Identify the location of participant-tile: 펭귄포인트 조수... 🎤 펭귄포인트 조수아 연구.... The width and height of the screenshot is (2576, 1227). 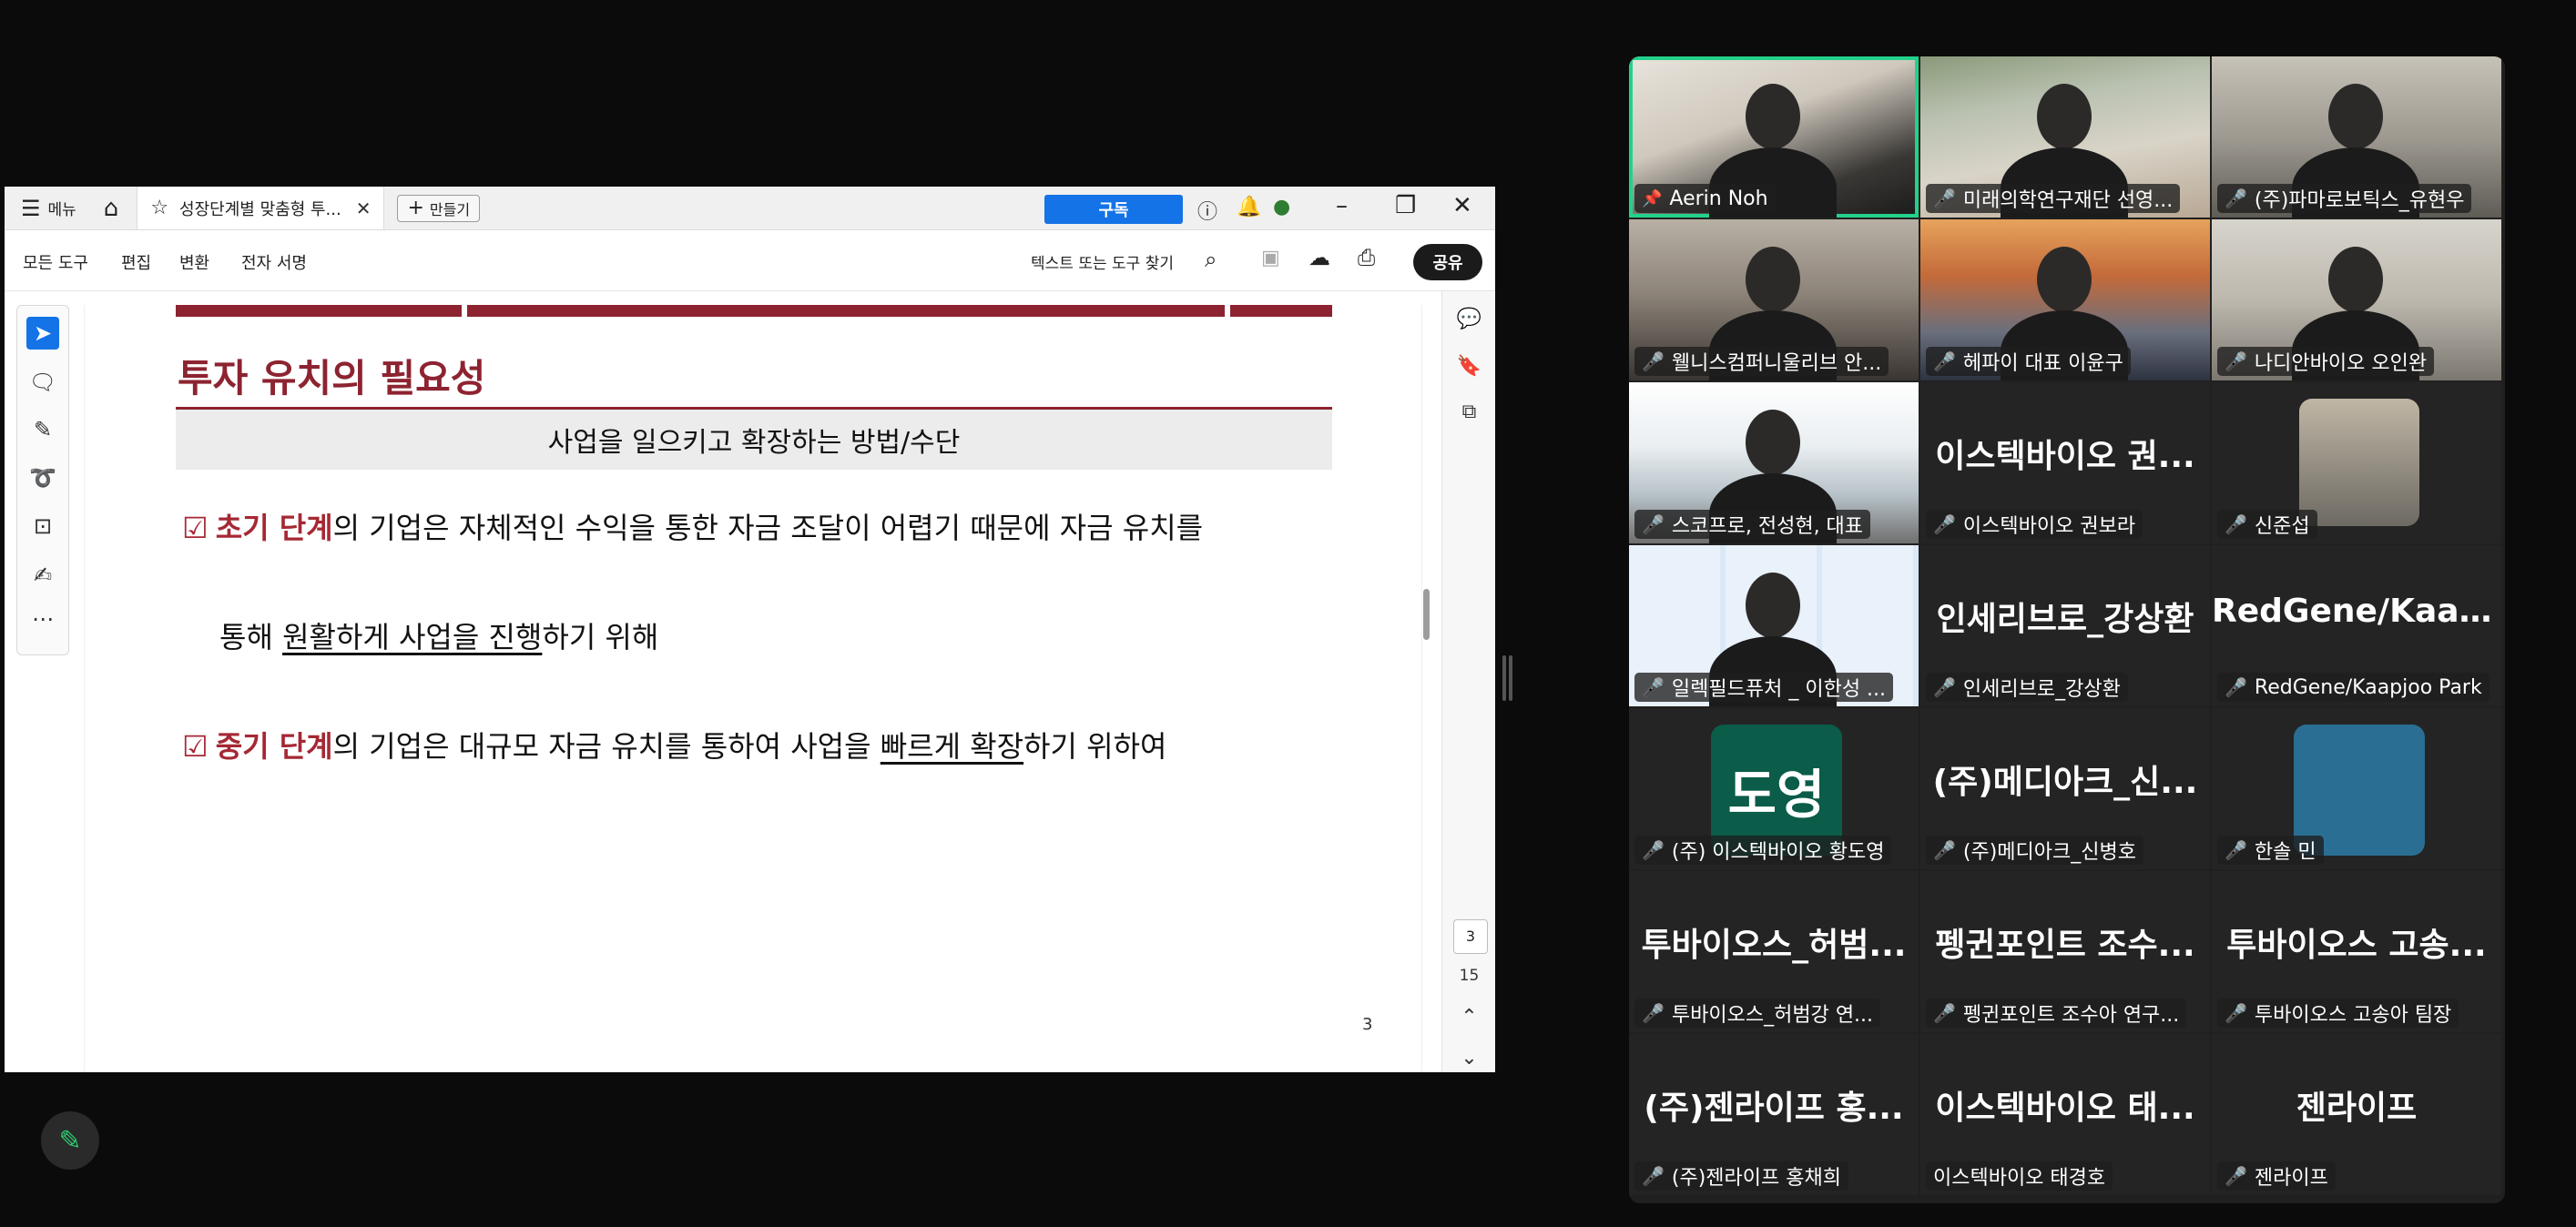
(2065, 951).